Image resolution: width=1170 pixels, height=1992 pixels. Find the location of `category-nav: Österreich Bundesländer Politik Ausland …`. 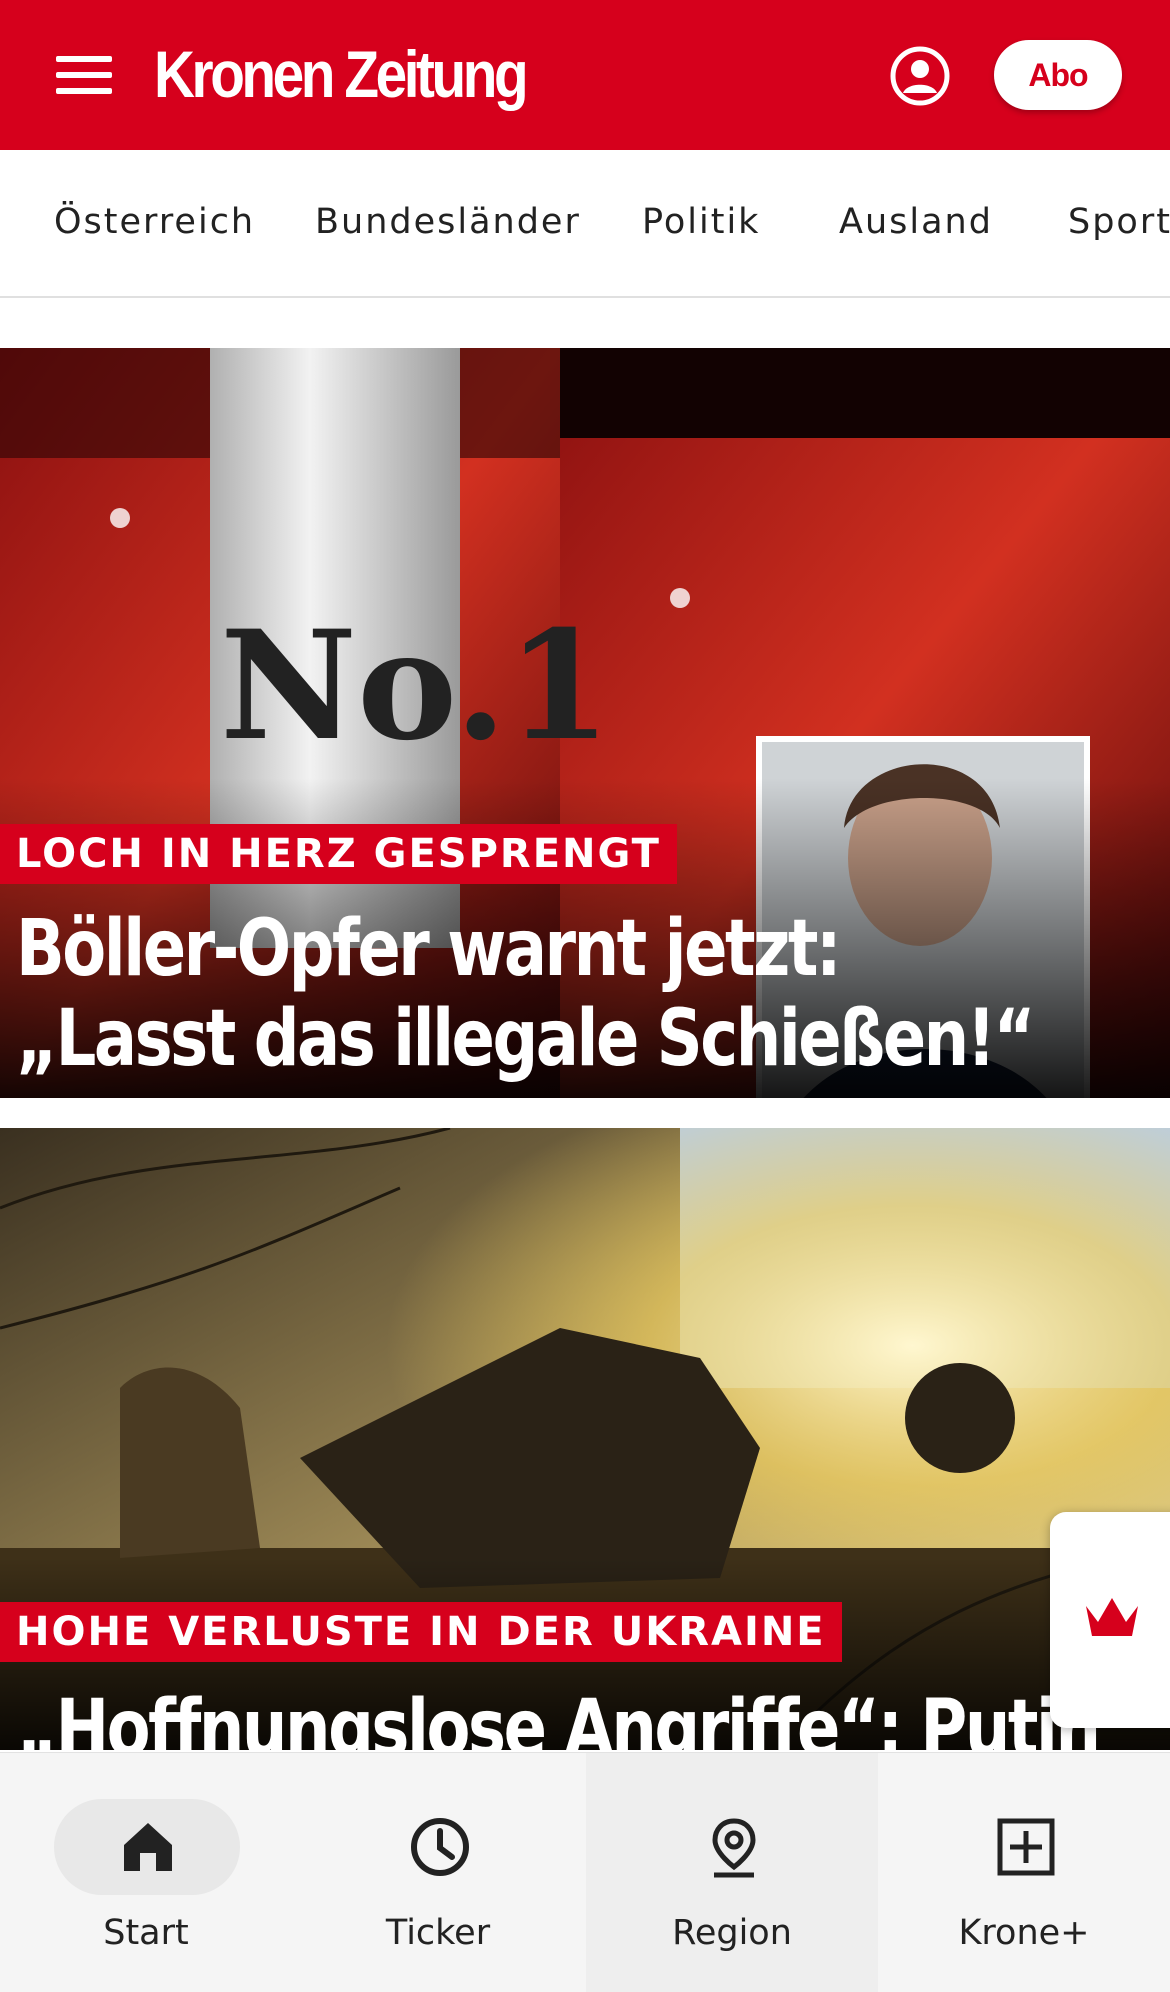

category-nav: Österreich Bundesländer Politik Ausland … is located at coordinates (585, 224).